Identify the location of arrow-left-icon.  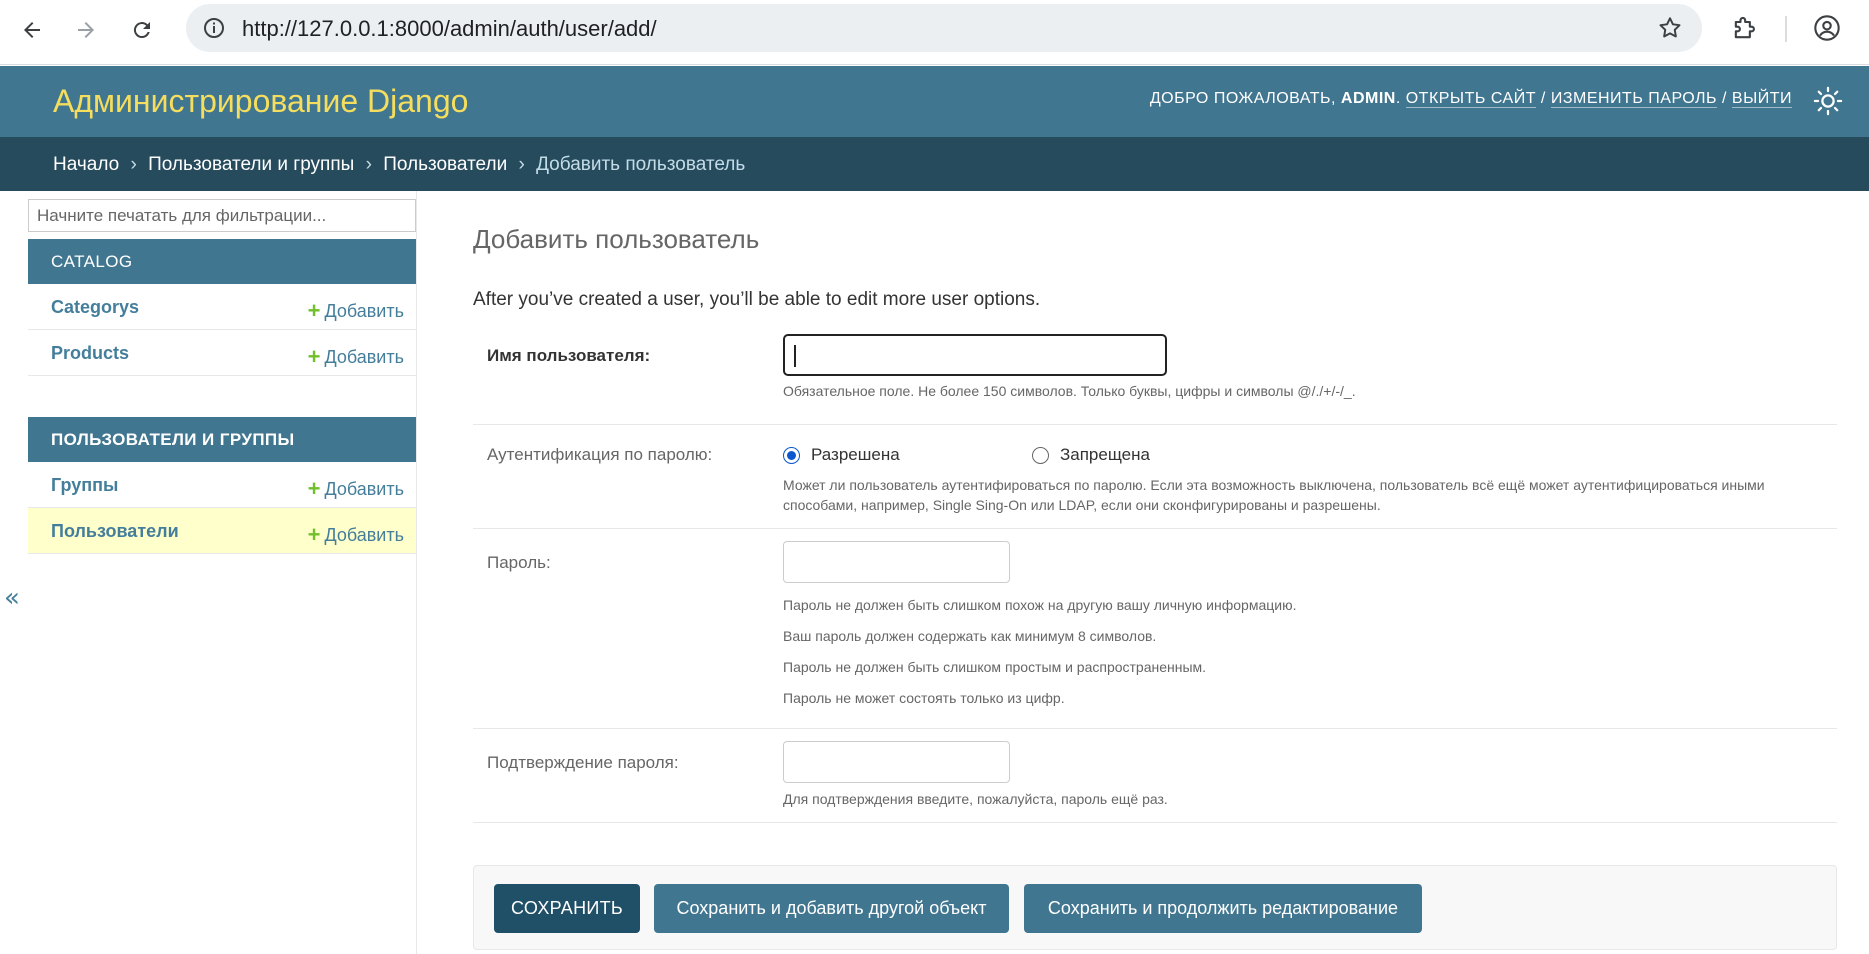
(32, 30).